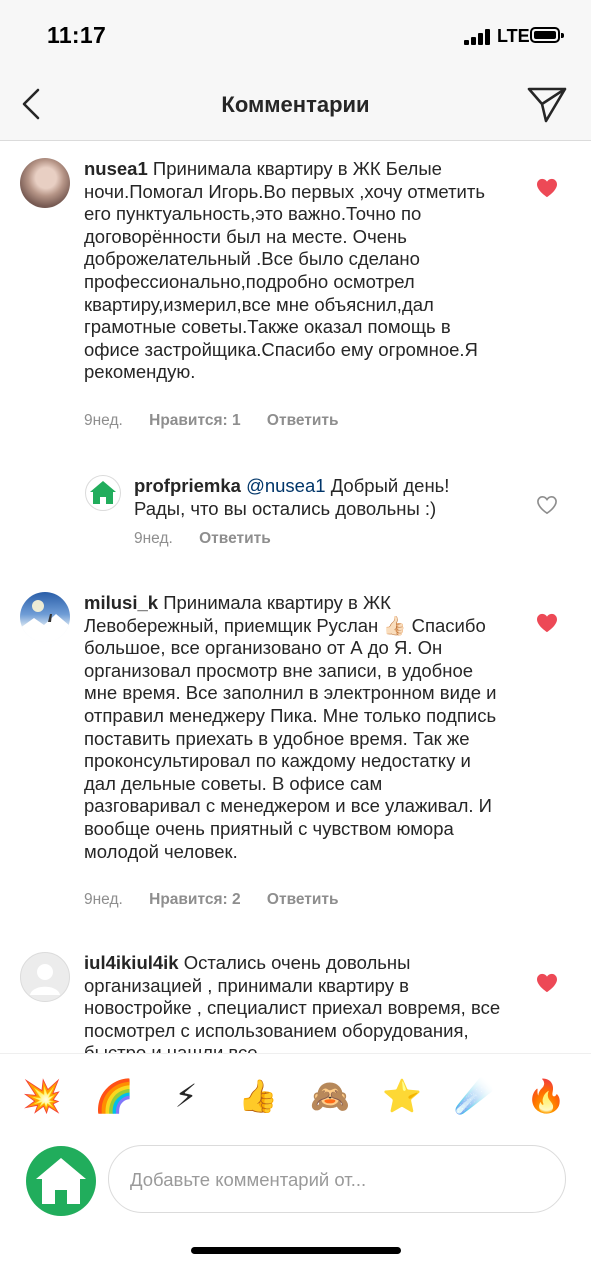 Image resolution: width=591 pixels, height=1280 pixels. Describe the element at coordinates (258, 1096) in the screenshot. I see `thumbs-up-emoji: 👍` at that location.